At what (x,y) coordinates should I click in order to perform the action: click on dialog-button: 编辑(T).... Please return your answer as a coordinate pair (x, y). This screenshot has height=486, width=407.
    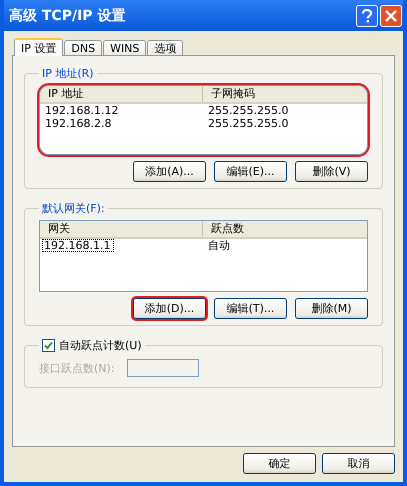
    Looking at the image, I should click on (250, 308).